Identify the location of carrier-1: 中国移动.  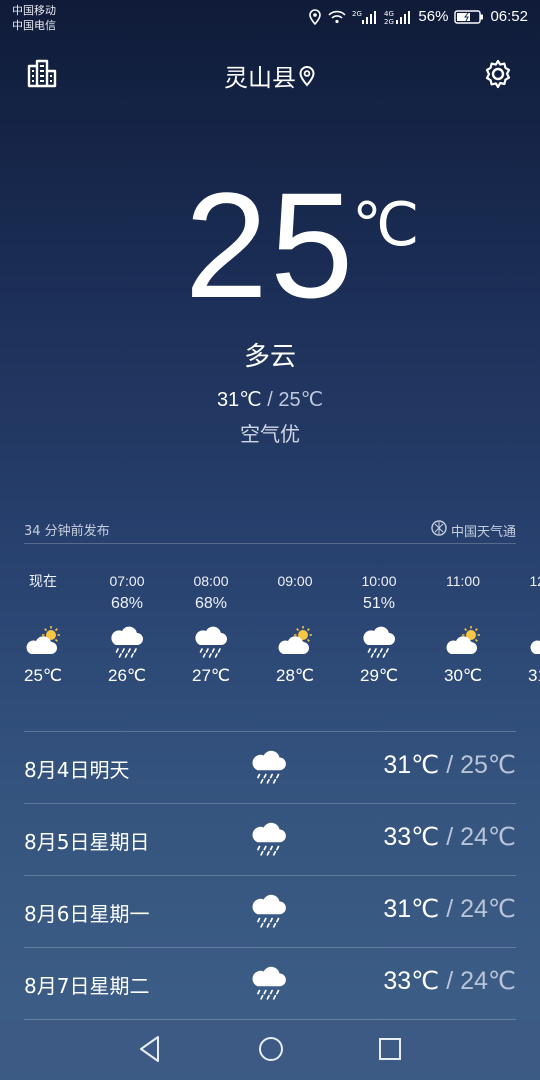
(34, 10).